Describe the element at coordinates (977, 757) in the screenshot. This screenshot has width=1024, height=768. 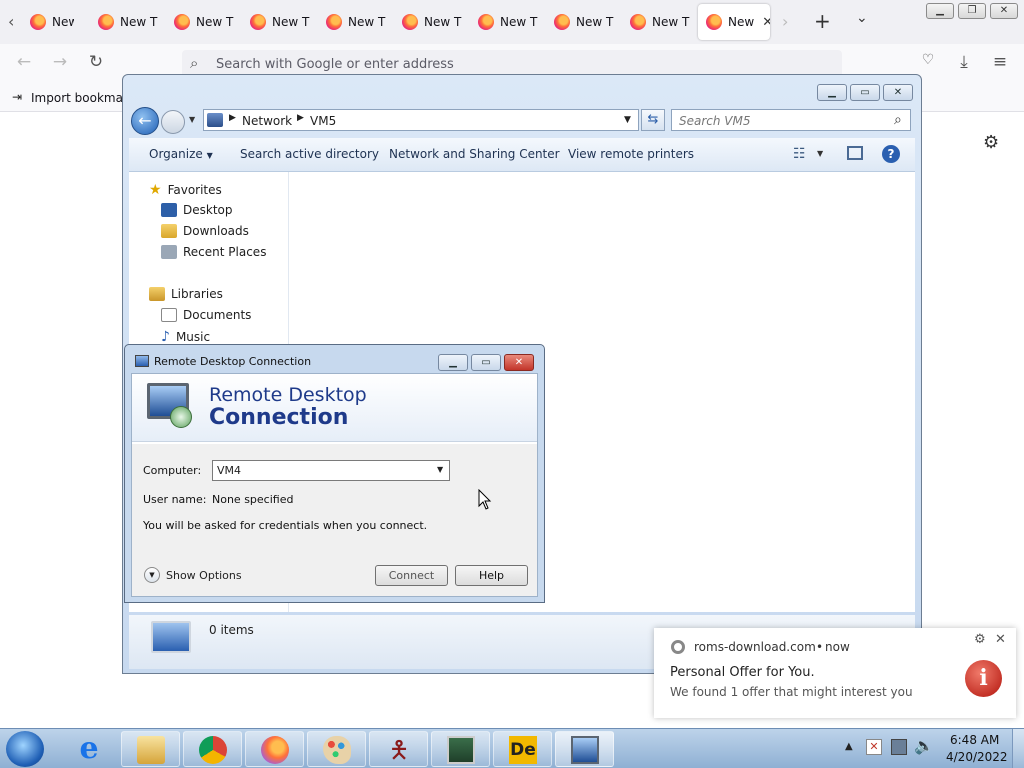
I see `clock-date: 4/20/2022` at that location.